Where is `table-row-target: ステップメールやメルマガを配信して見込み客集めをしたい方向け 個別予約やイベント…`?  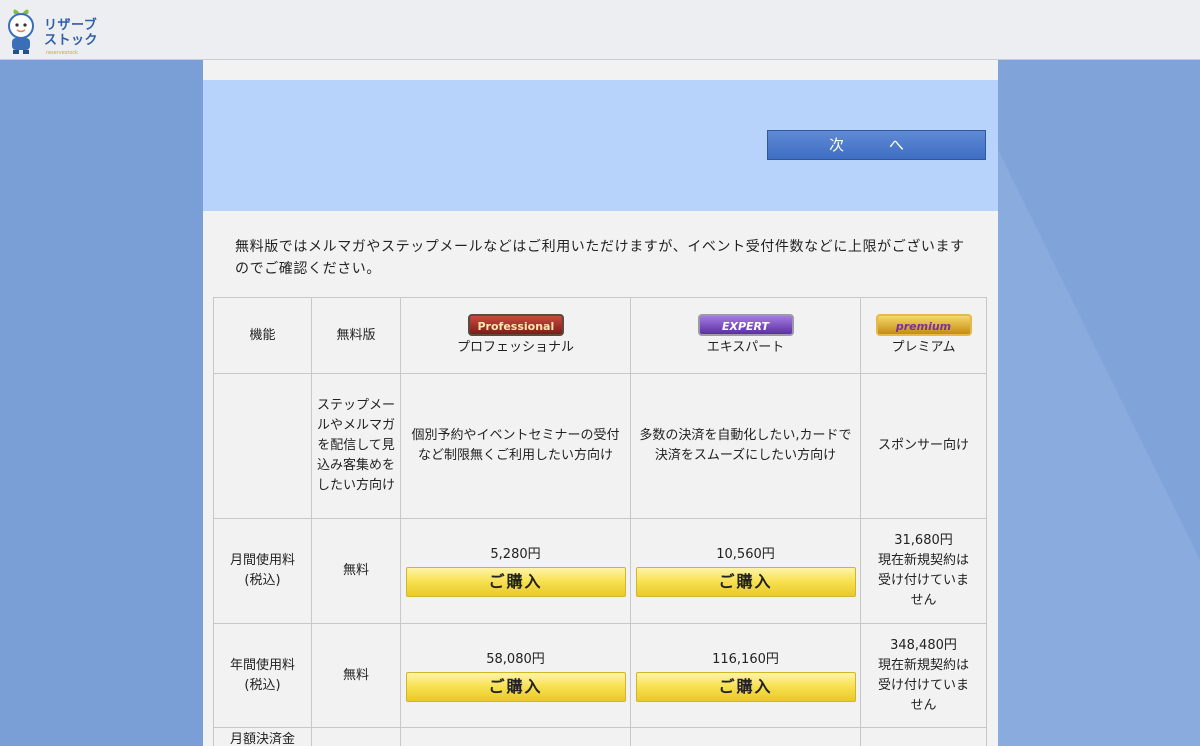
table-row-target: ステップメールやメルマガを配信して見込み客集めをしたい方向け 個別予約やイベント… is located at coordinates (600, 446).